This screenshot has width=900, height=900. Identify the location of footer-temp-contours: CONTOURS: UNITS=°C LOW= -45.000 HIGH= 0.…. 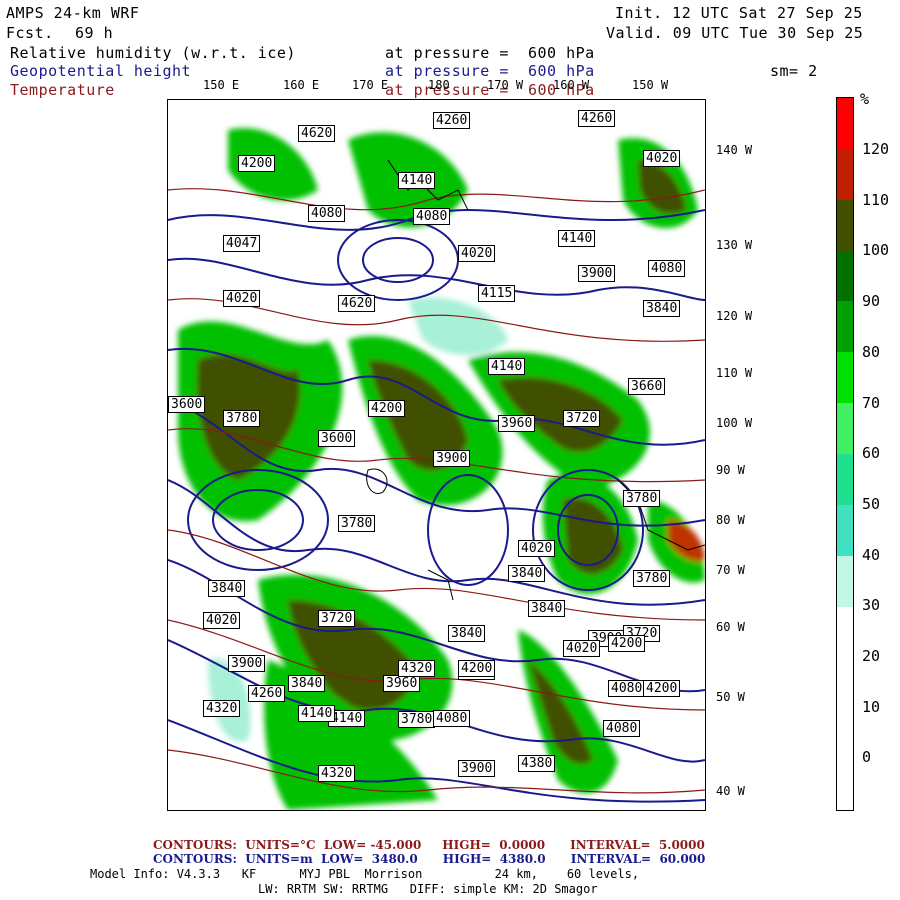
(429, 845).